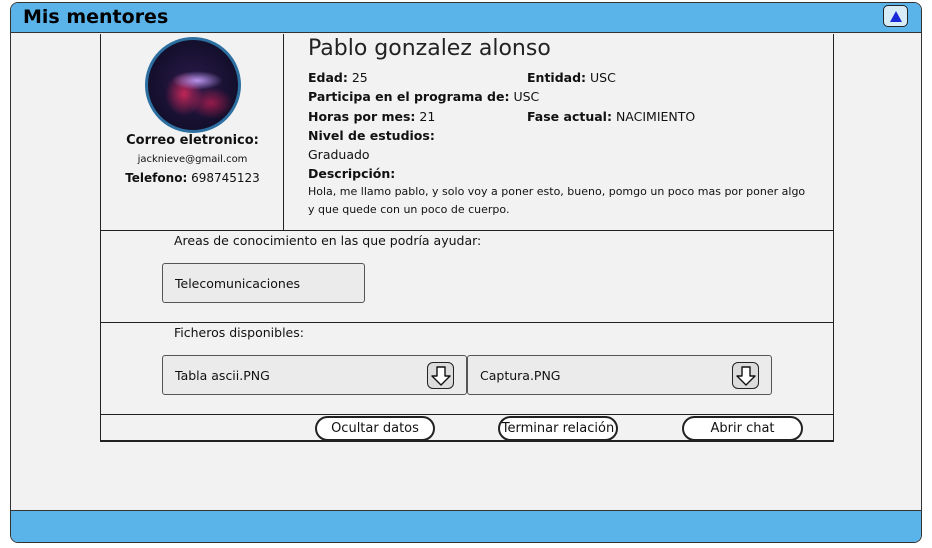 The width and height of the screenshot is (932, 548). What do you see at coordinates (362, 116) in the screenshot?
I see `hours-label: Horas por mes:` at bounding box center [362, 116].